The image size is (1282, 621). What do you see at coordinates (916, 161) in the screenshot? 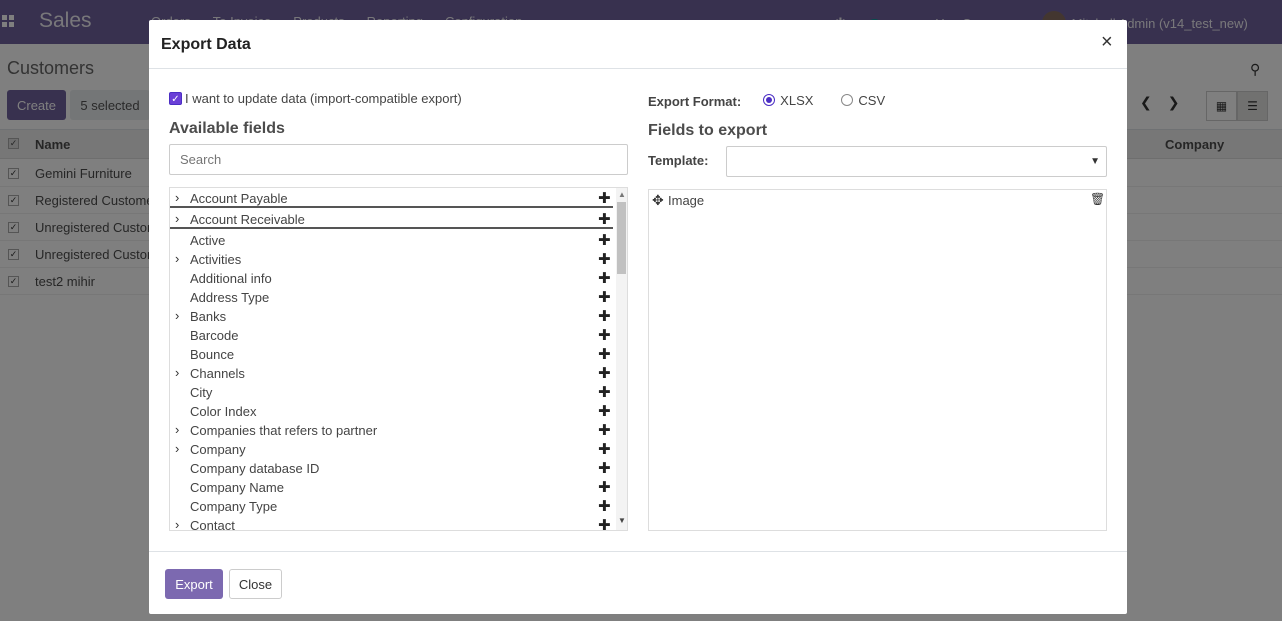
I see `template-select: ▼` at bounding box center [916, 161].